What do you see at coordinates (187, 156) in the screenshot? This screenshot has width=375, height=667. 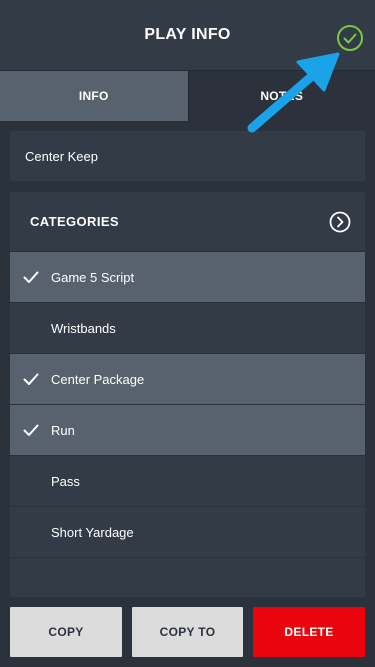 I see `play-name-field: Center Keep` at bounding box center [187, 156].